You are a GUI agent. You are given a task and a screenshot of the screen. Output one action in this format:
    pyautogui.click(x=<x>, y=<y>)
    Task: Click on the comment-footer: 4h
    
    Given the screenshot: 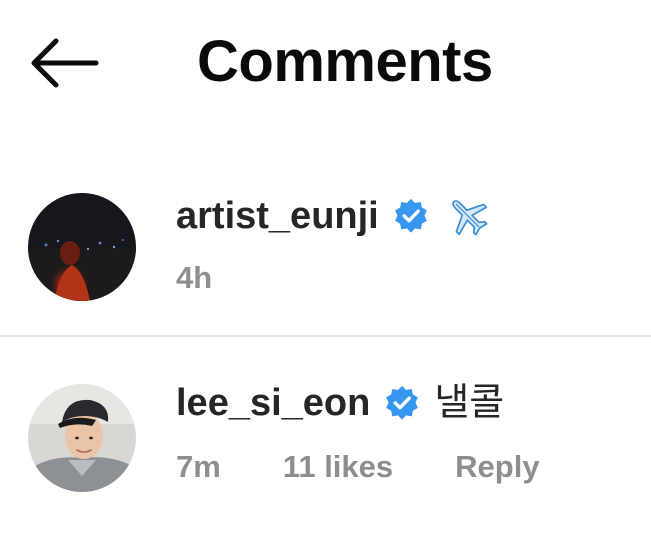 What is the action you would take?
    pyautogui.click(x=194, y=278)
    